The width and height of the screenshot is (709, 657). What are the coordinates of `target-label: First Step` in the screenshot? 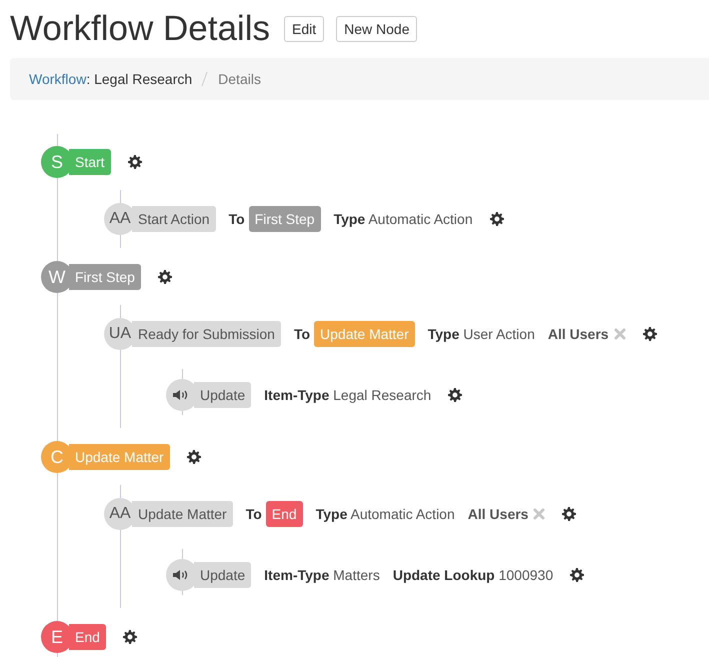 It's located at (284, 219).